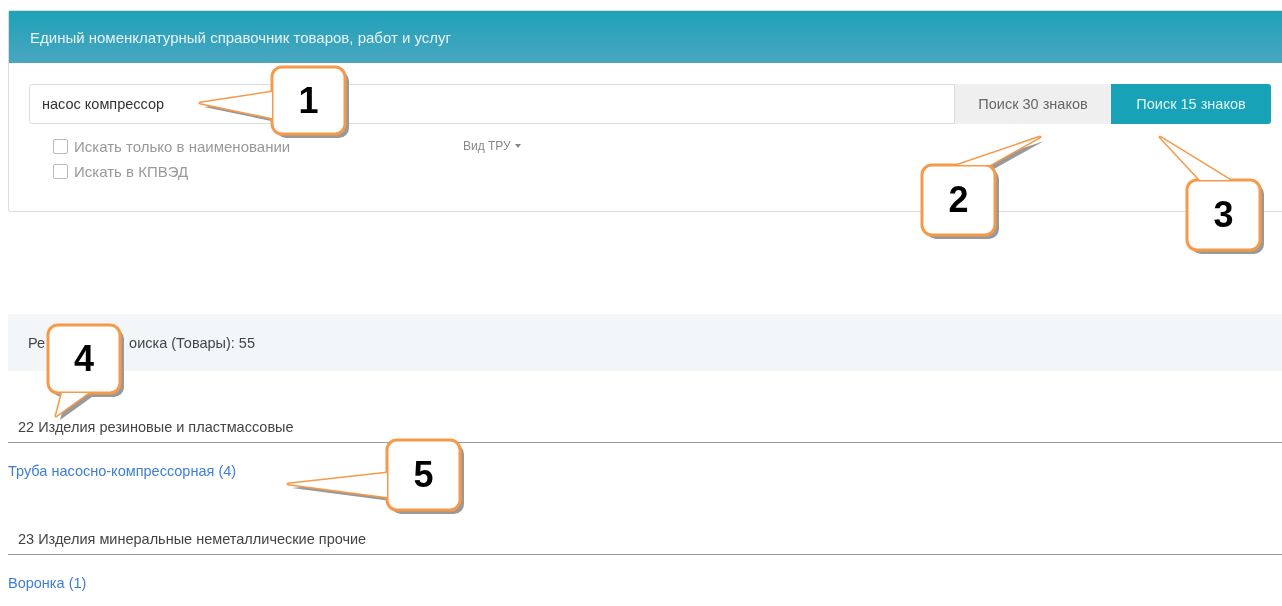 This screenshot has height=606, width=1282. Describe the element at coordinates (241, 37) in the screenshot. I see `panel-title: Единый номенклатурный справочник товаров, работ и услуг` at that location.